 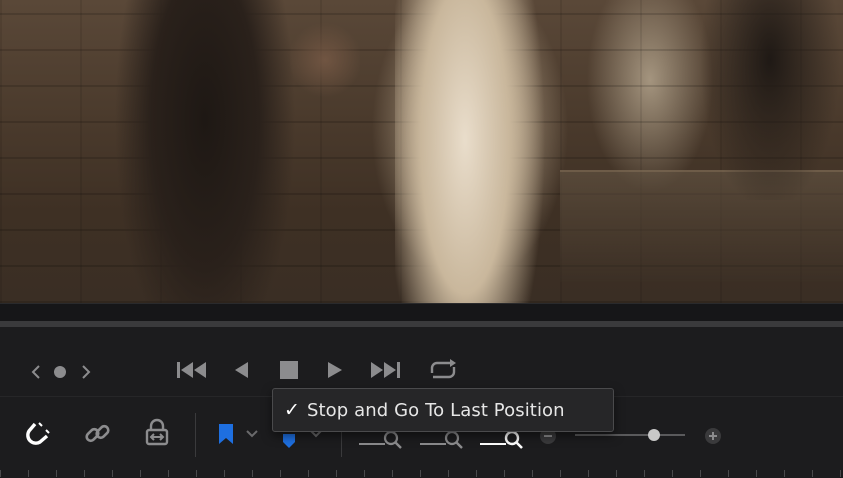 What do you see at coordinates (226, 434) in the screenshot?
I see `flag-icon` at bounding box center [226, 434].